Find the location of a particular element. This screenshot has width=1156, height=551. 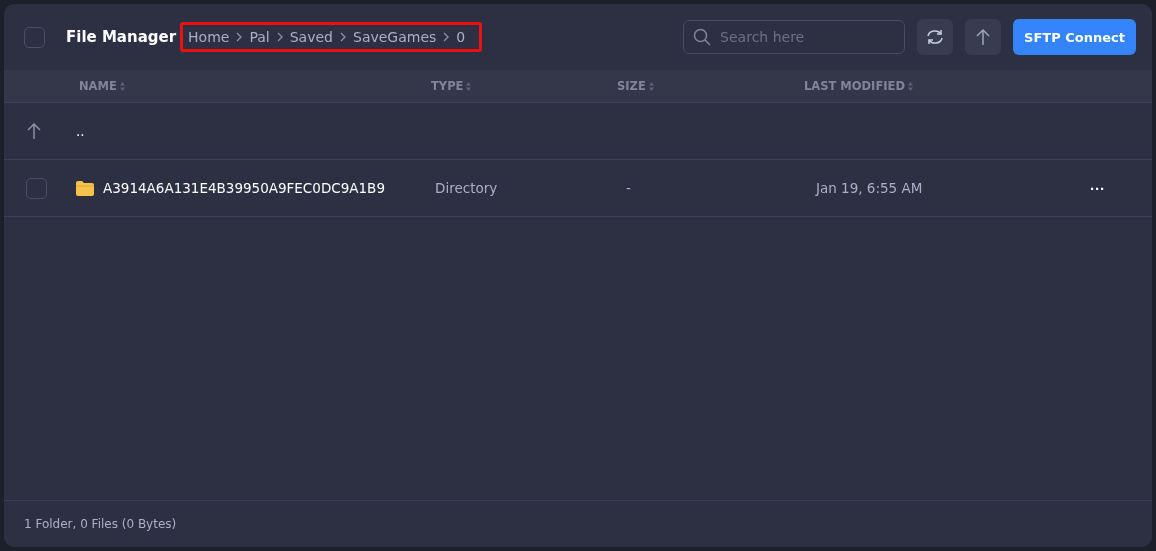

select-all-checkbox is located at coordinates (34, 37).